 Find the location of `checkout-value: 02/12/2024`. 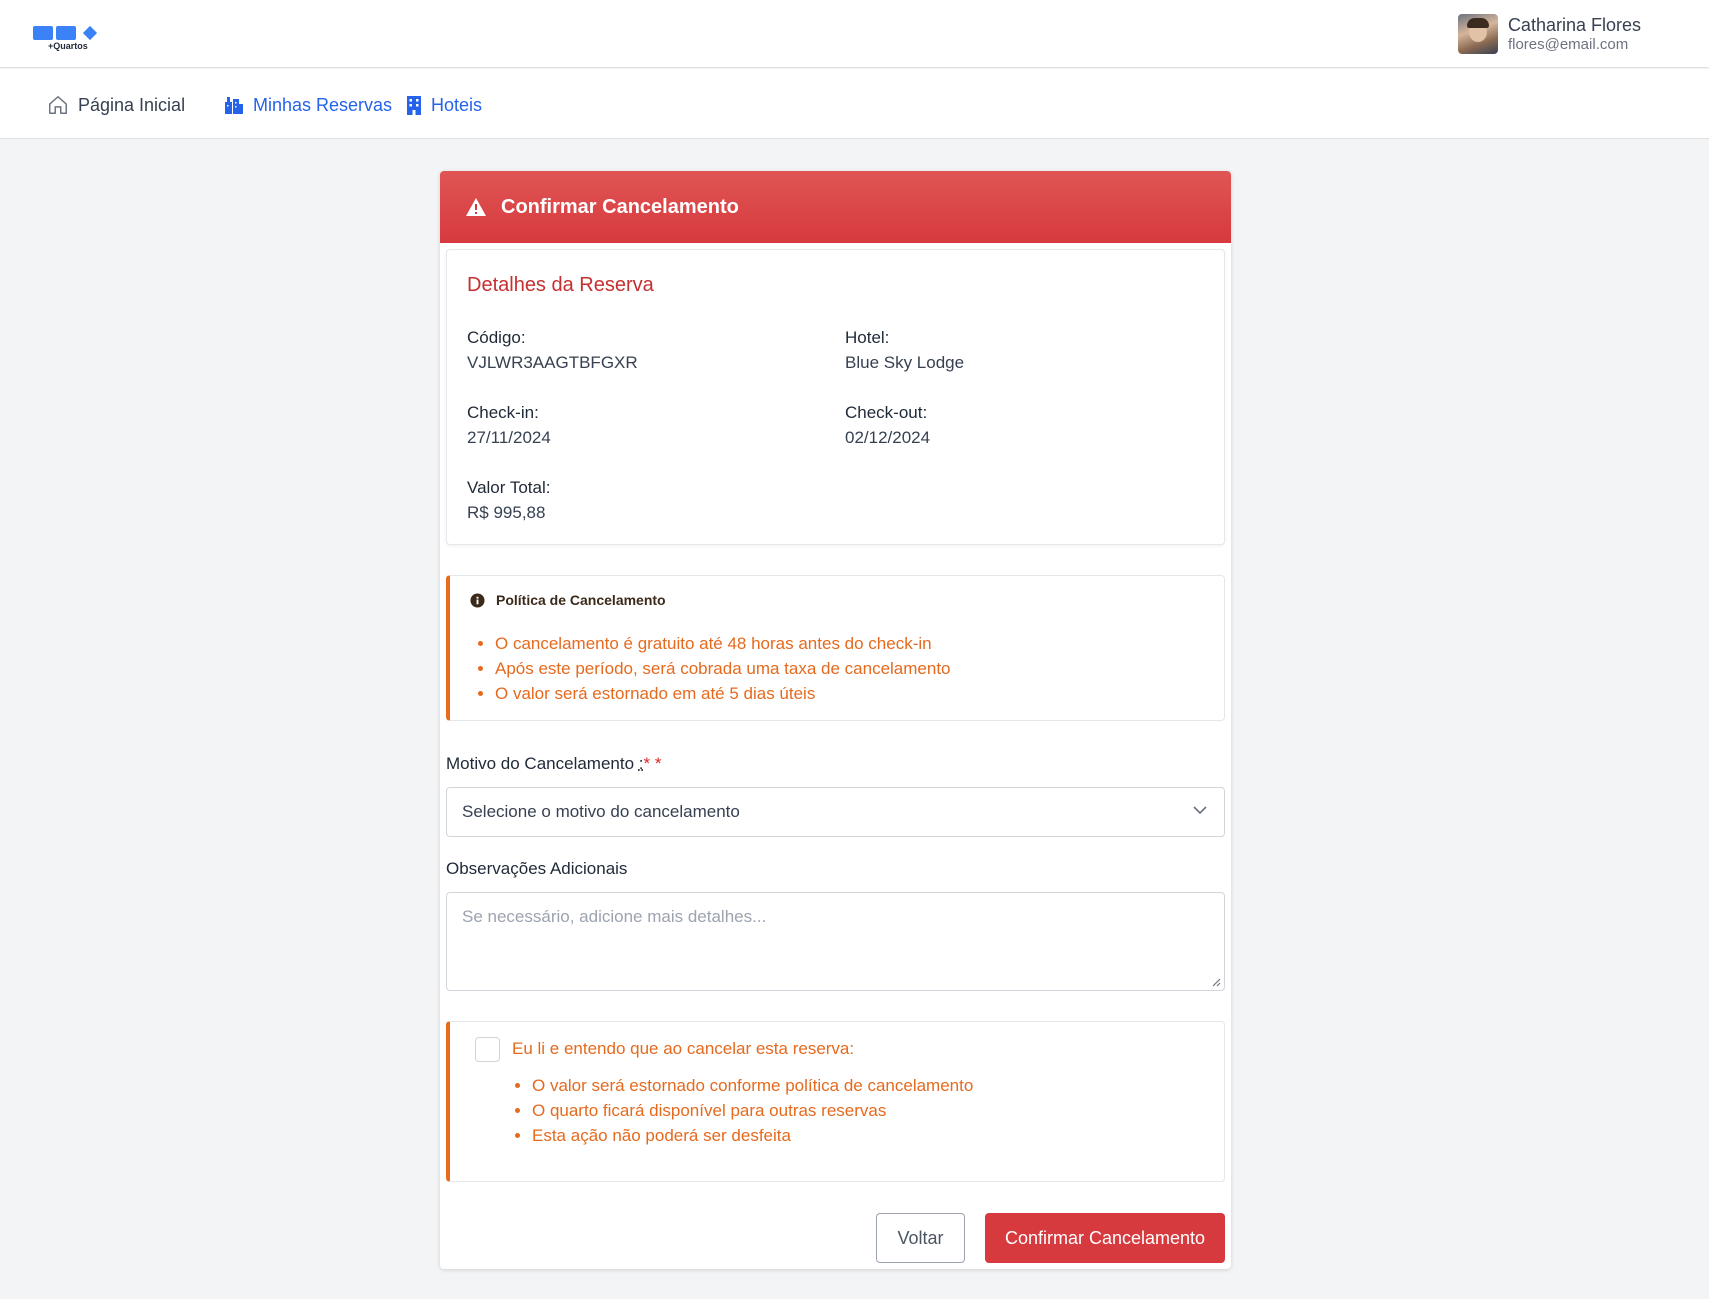

checkout-value: 02/12/2024 is located at coordinates (888, 437).